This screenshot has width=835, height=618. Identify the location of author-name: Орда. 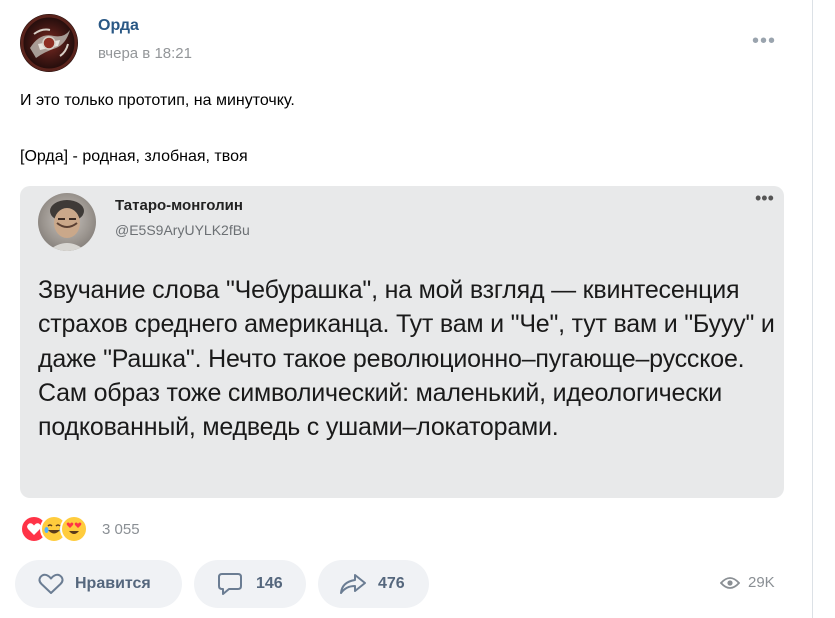
(118, 26).